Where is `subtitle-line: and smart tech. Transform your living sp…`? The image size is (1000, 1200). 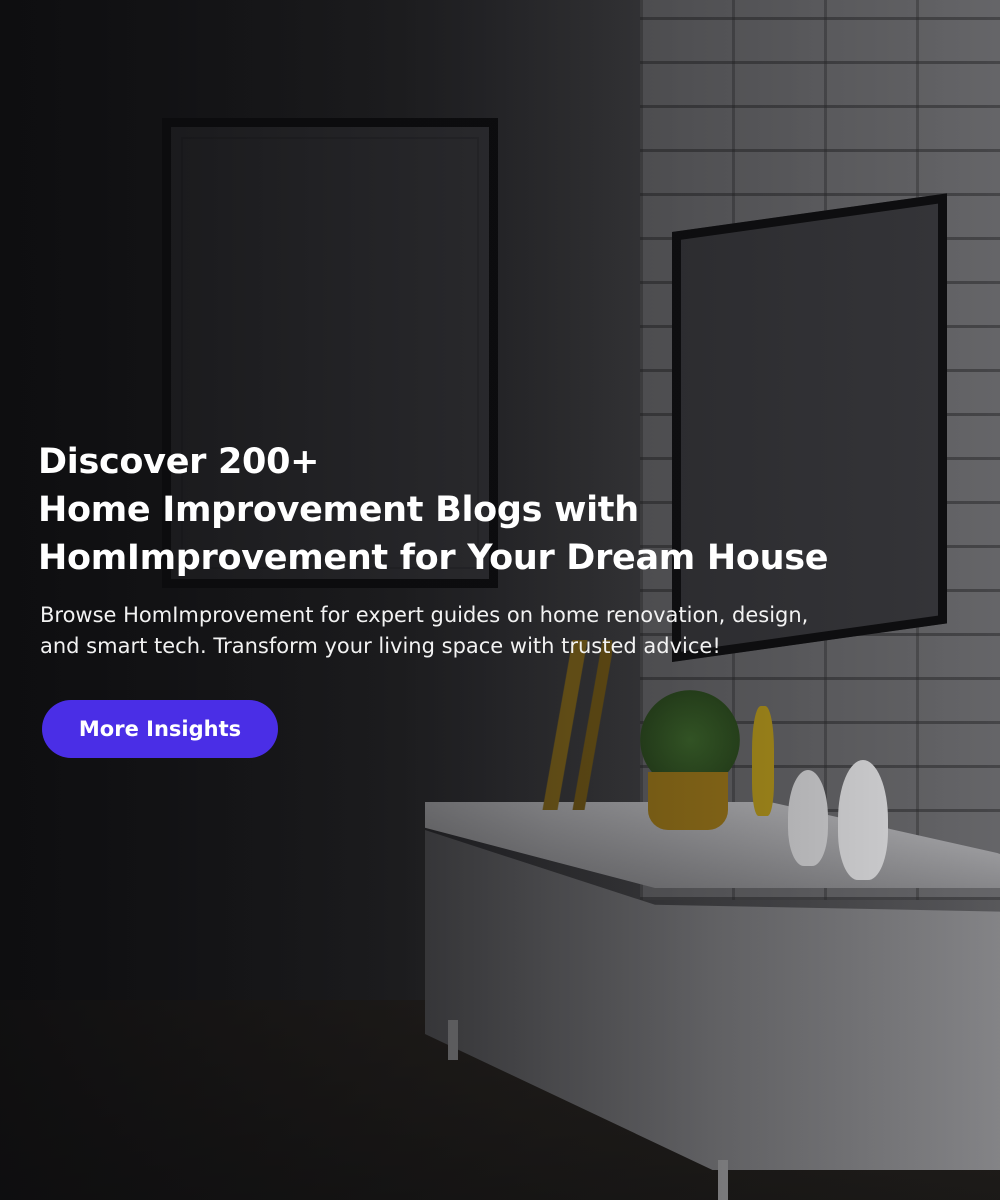 subtitle-line: and smart tech. Transform your living sp… is located at coordinates (380, 646).